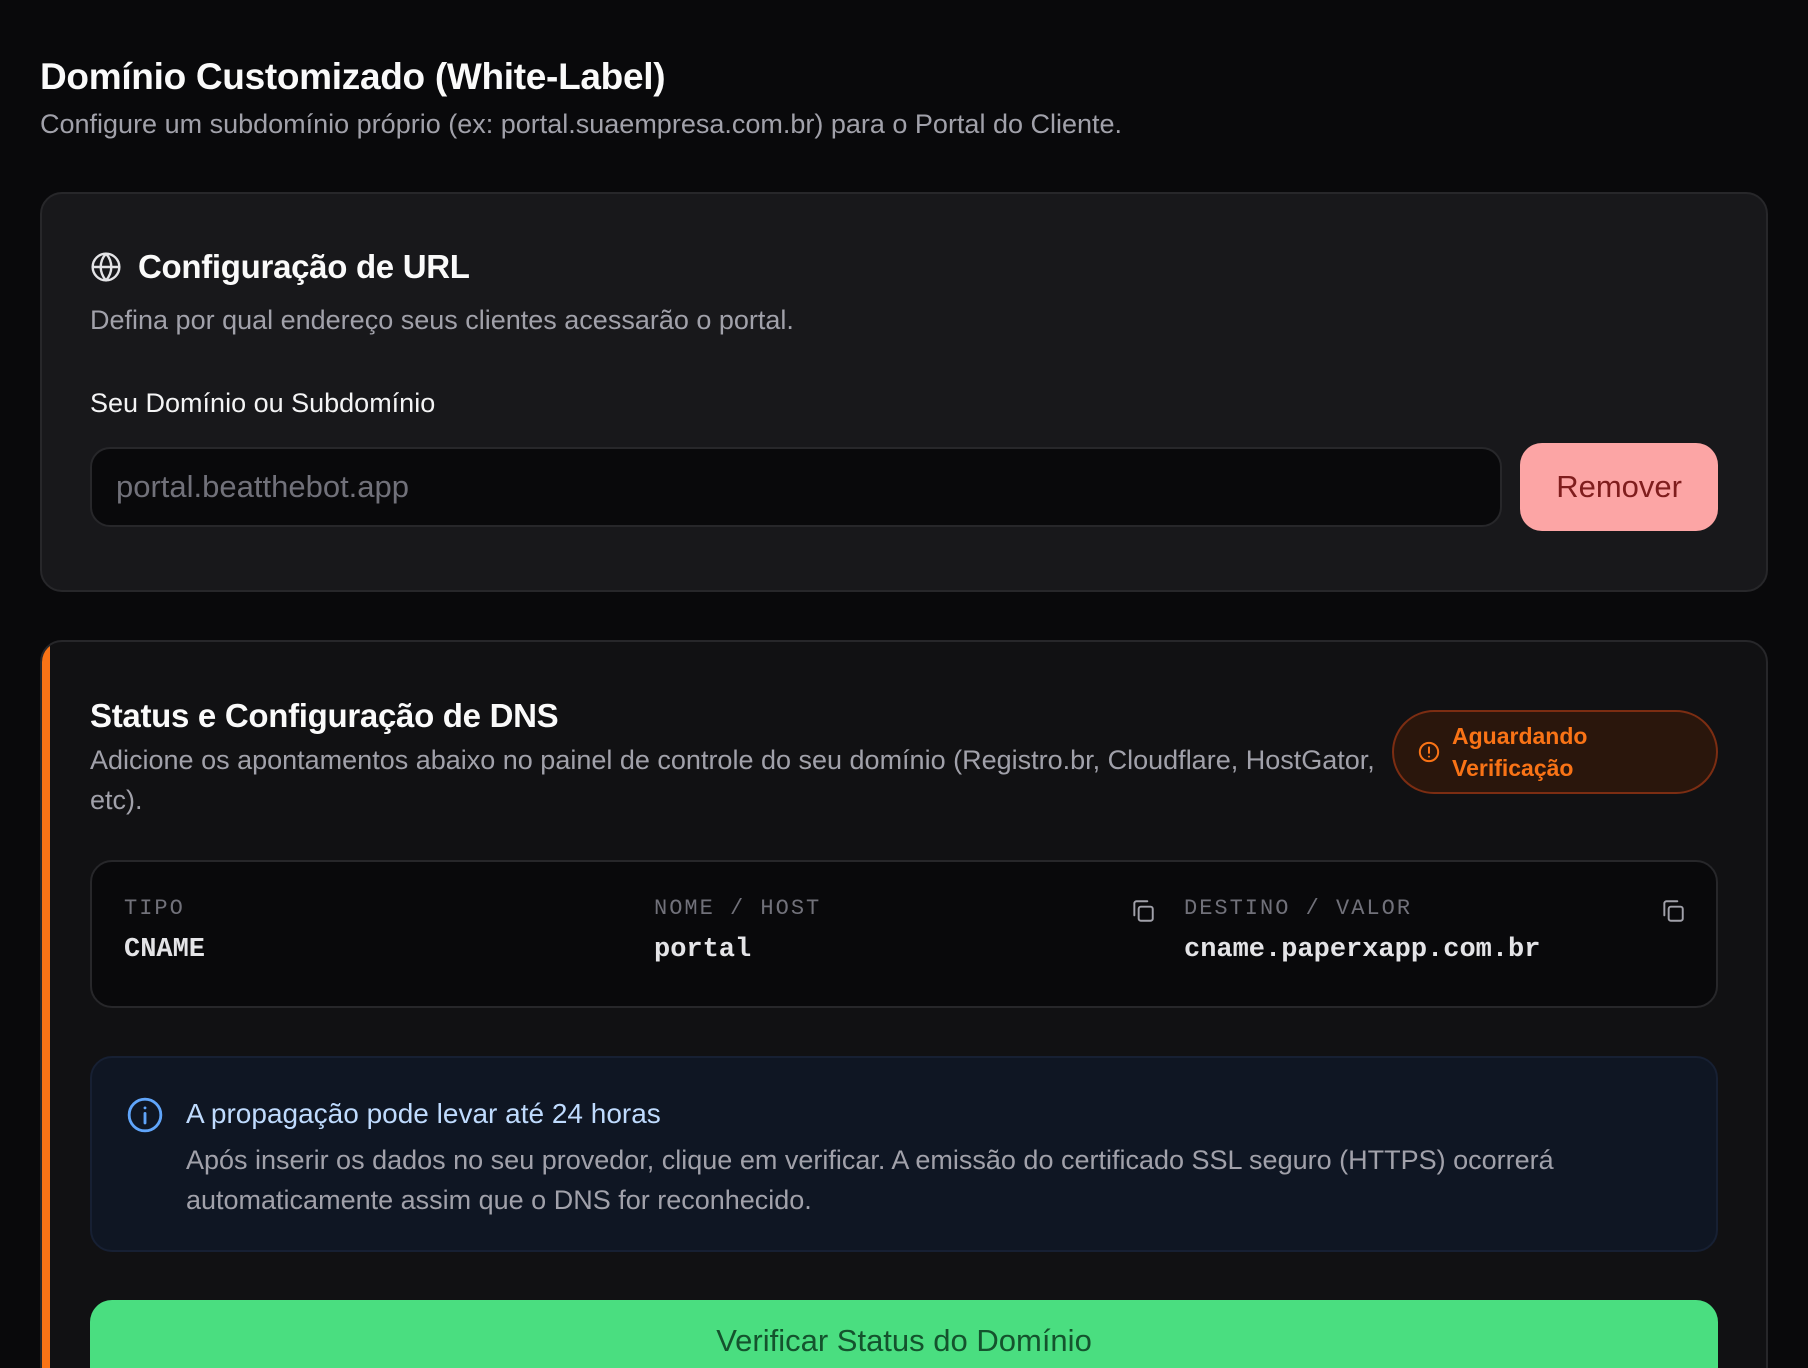 The width and height of the screenshot is (1808, 1368). What do you see at coordinates (1143, 911) in the screenshot?
I see `copy-host-icon` at bounding box center [1143, 911].